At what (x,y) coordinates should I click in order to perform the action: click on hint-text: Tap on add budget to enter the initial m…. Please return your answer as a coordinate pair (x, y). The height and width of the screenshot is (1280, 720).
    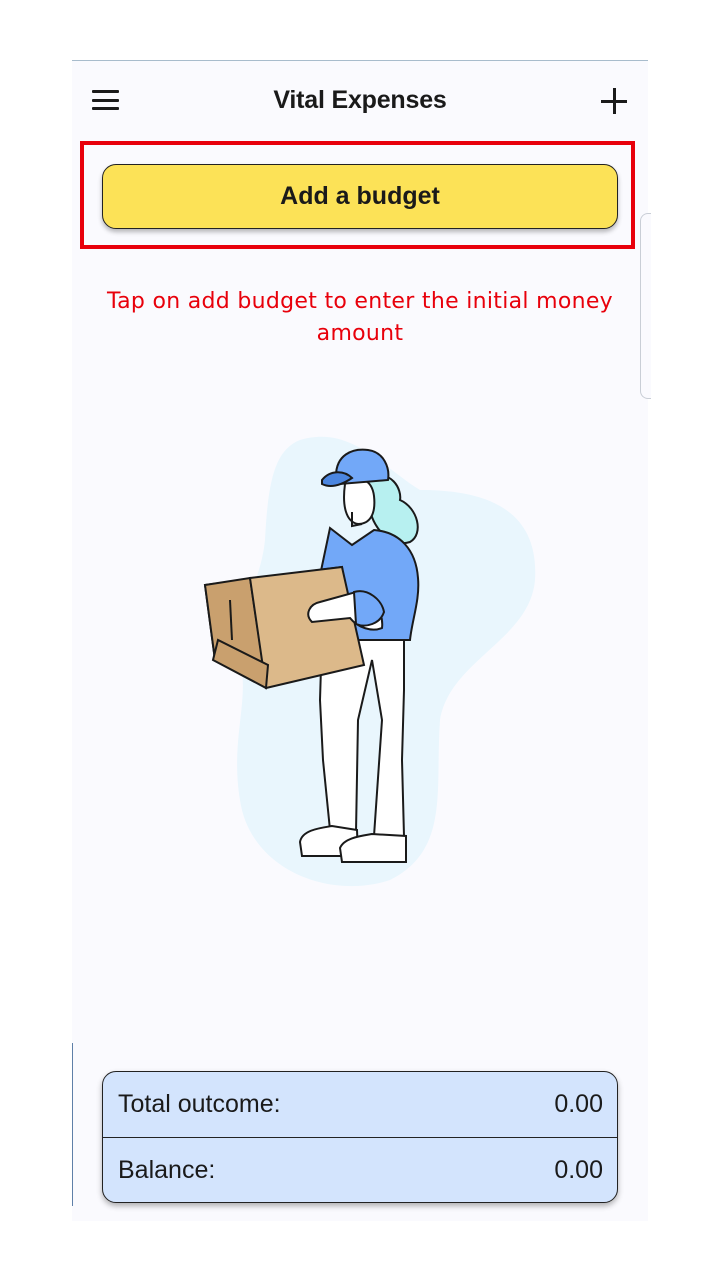
    Looking at the image, I should click on (360, 317).